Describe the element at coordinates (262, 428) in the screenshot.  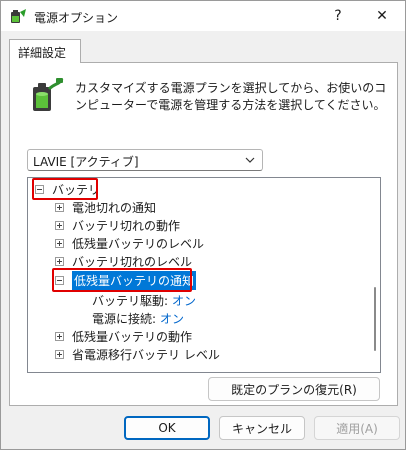
I see `cancel-button: キャンセル` at that location.